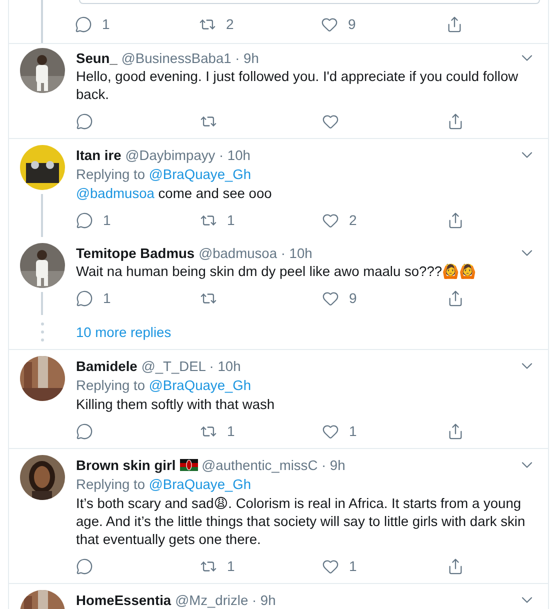 The width and height of the screenshot is (551, 609). I want to click on user-name: Brown skin girl, so click(126, 465).